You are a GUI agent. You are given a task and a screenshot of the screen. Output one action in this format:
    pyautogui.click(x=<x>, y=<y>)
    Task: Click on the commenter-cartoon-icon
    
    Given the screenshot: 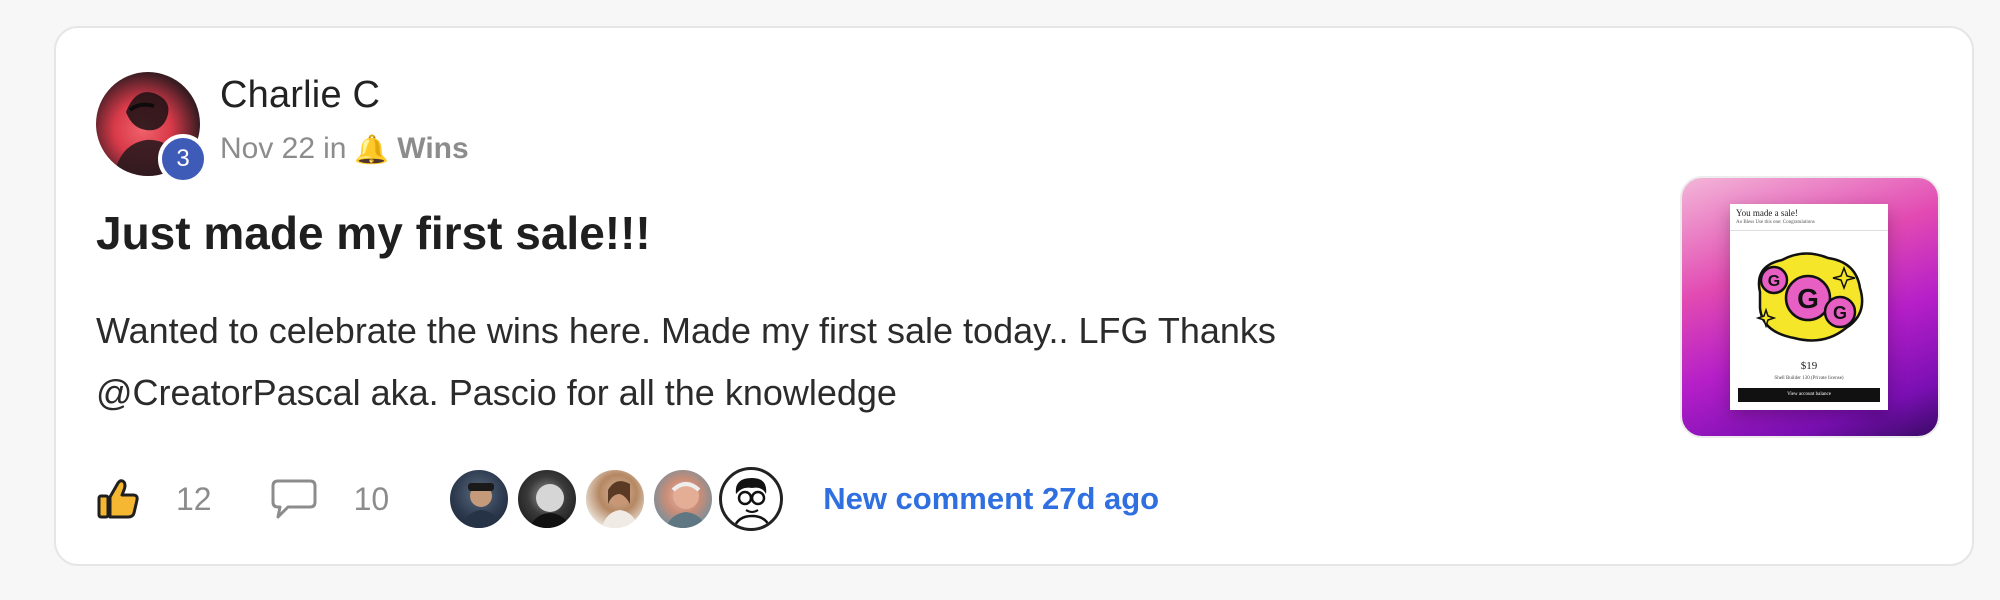 What is the action you would take?
    pyautogui.click(x=752, y=503)
    